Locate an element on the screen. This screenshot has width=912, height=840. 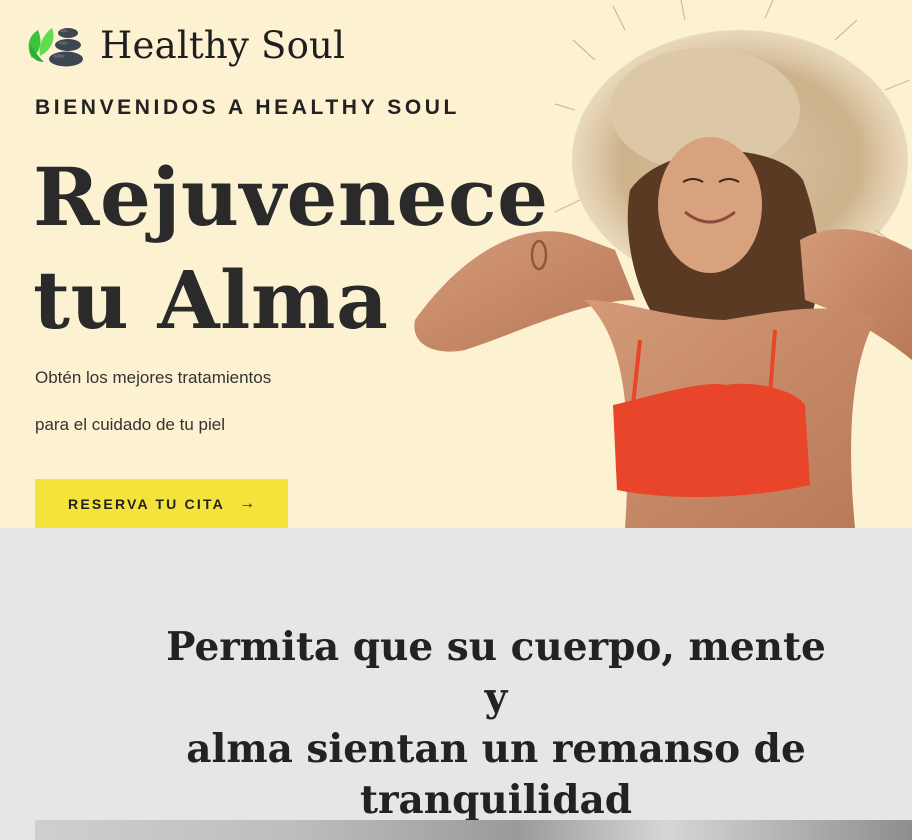
intro-line-3: tranquilidad is located at coordinates (496, 800).